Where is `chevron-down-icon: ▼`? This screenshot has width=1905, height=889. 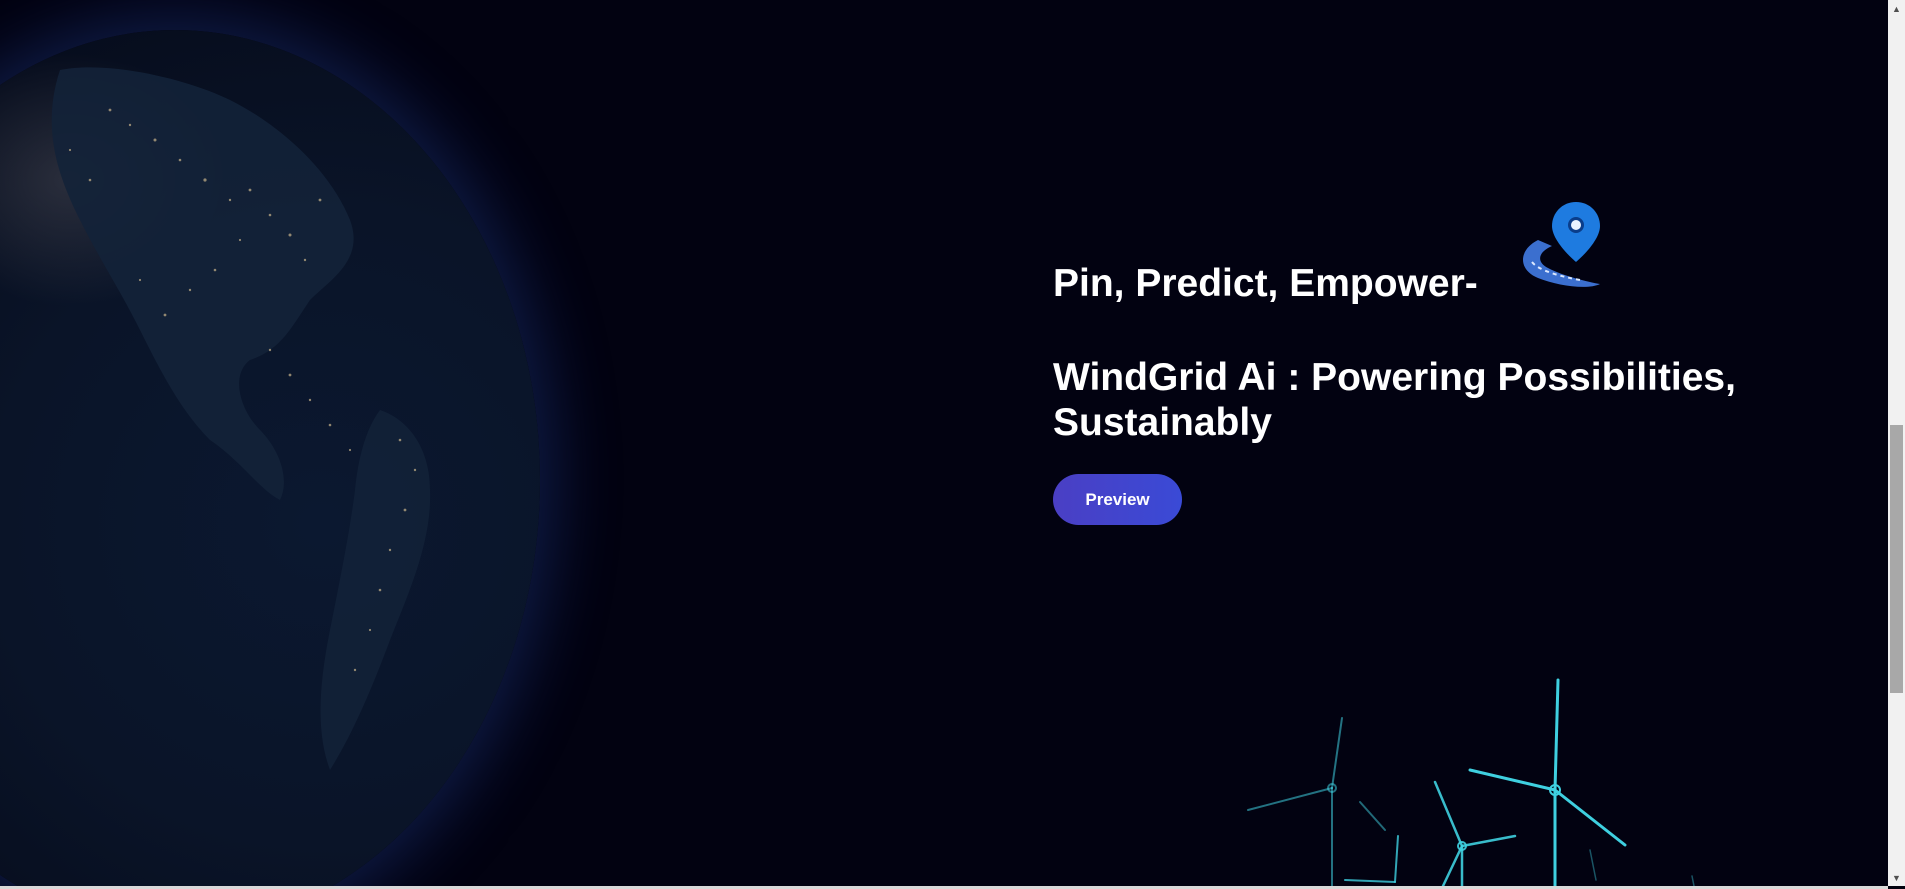
chevron-down-icon: ▼ is located at coordinates (1896, 877).